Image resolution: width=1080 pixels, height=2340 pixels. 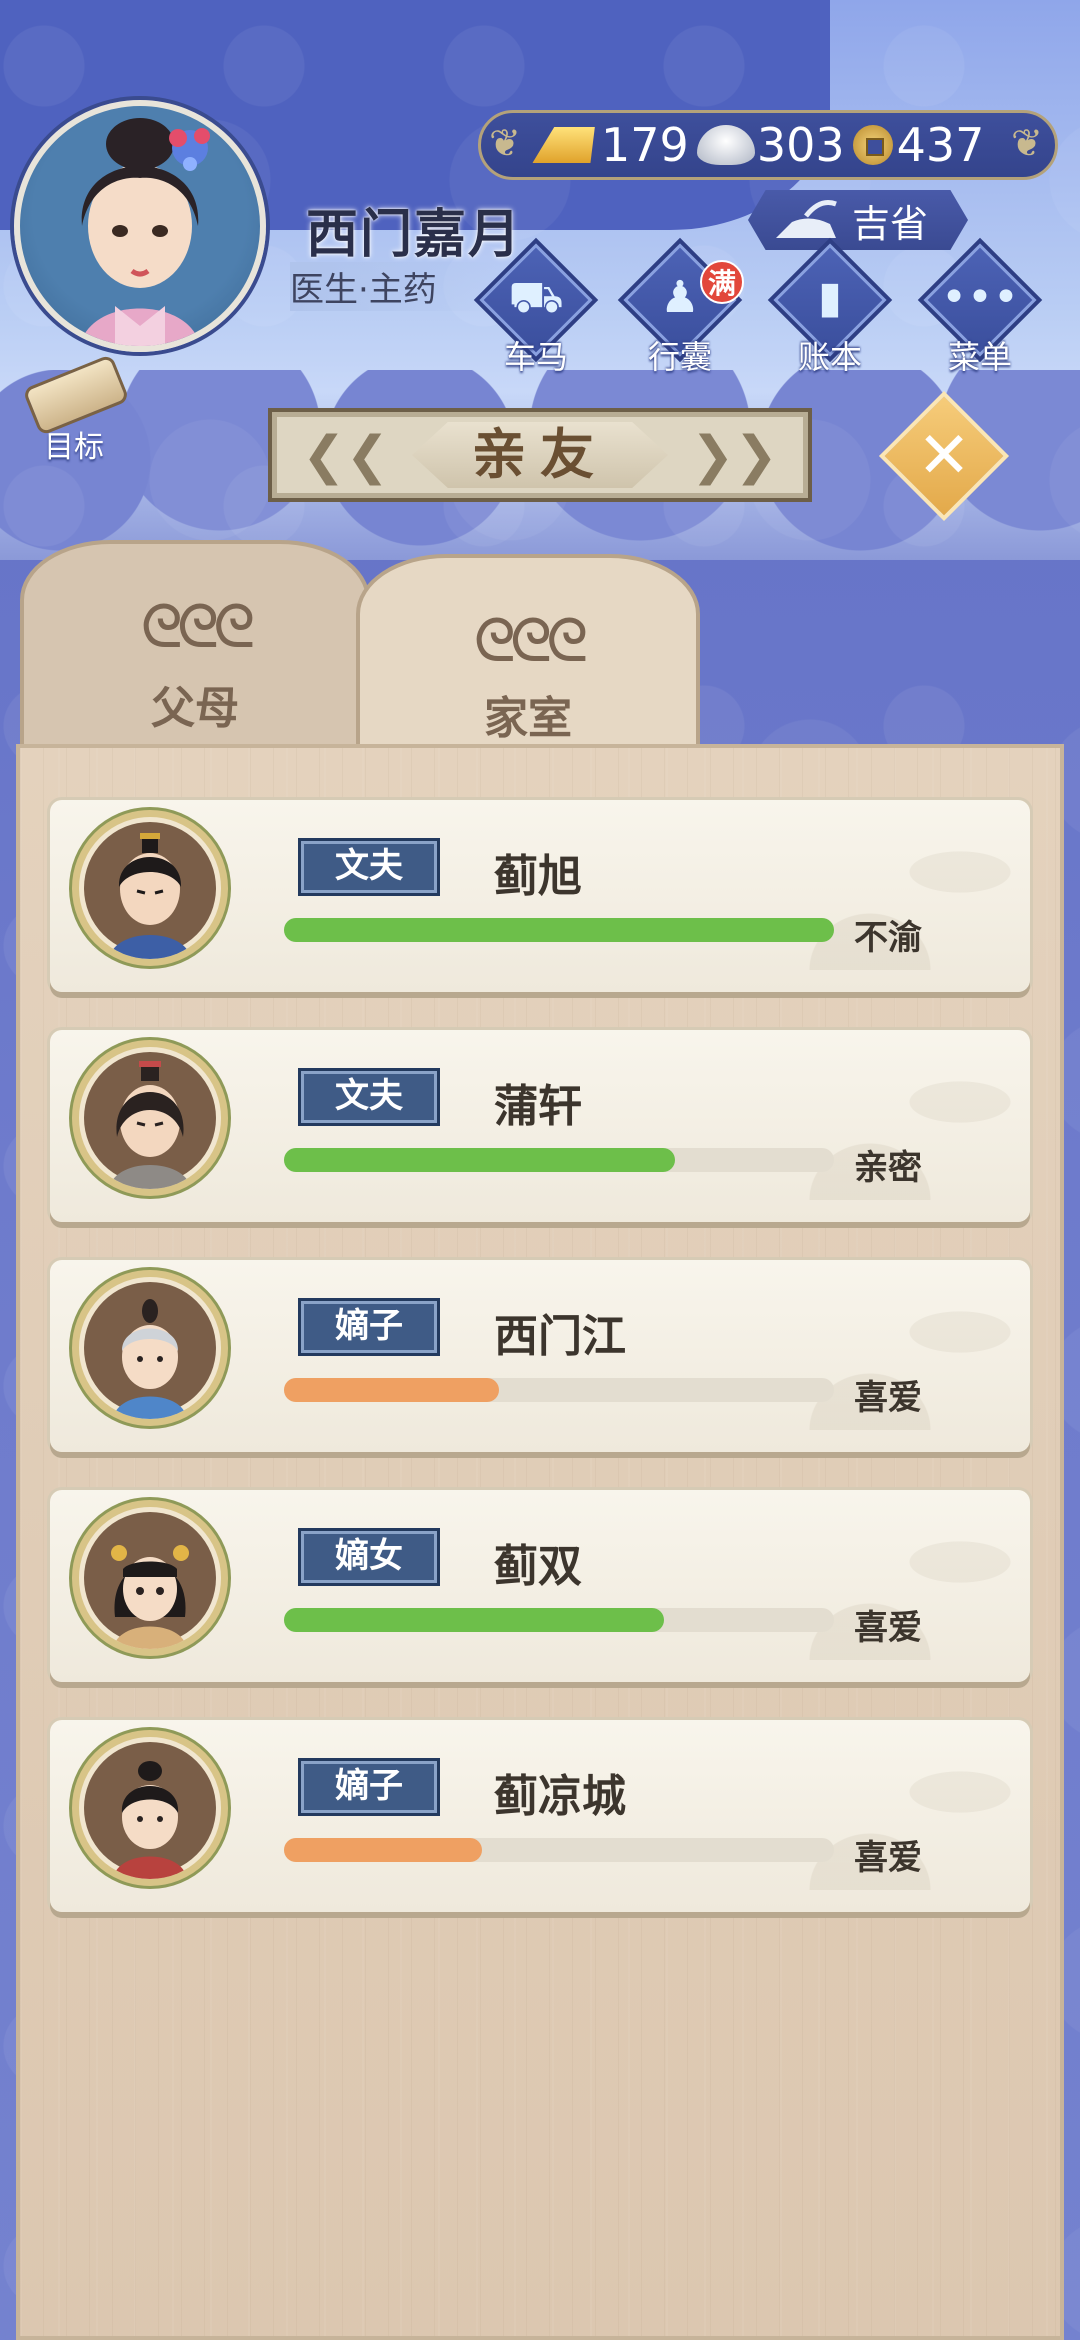 What do you see at coordinates (944, 456) in the screenshot?
I see `close-icon: ✕` at bounding box center [944, 456].